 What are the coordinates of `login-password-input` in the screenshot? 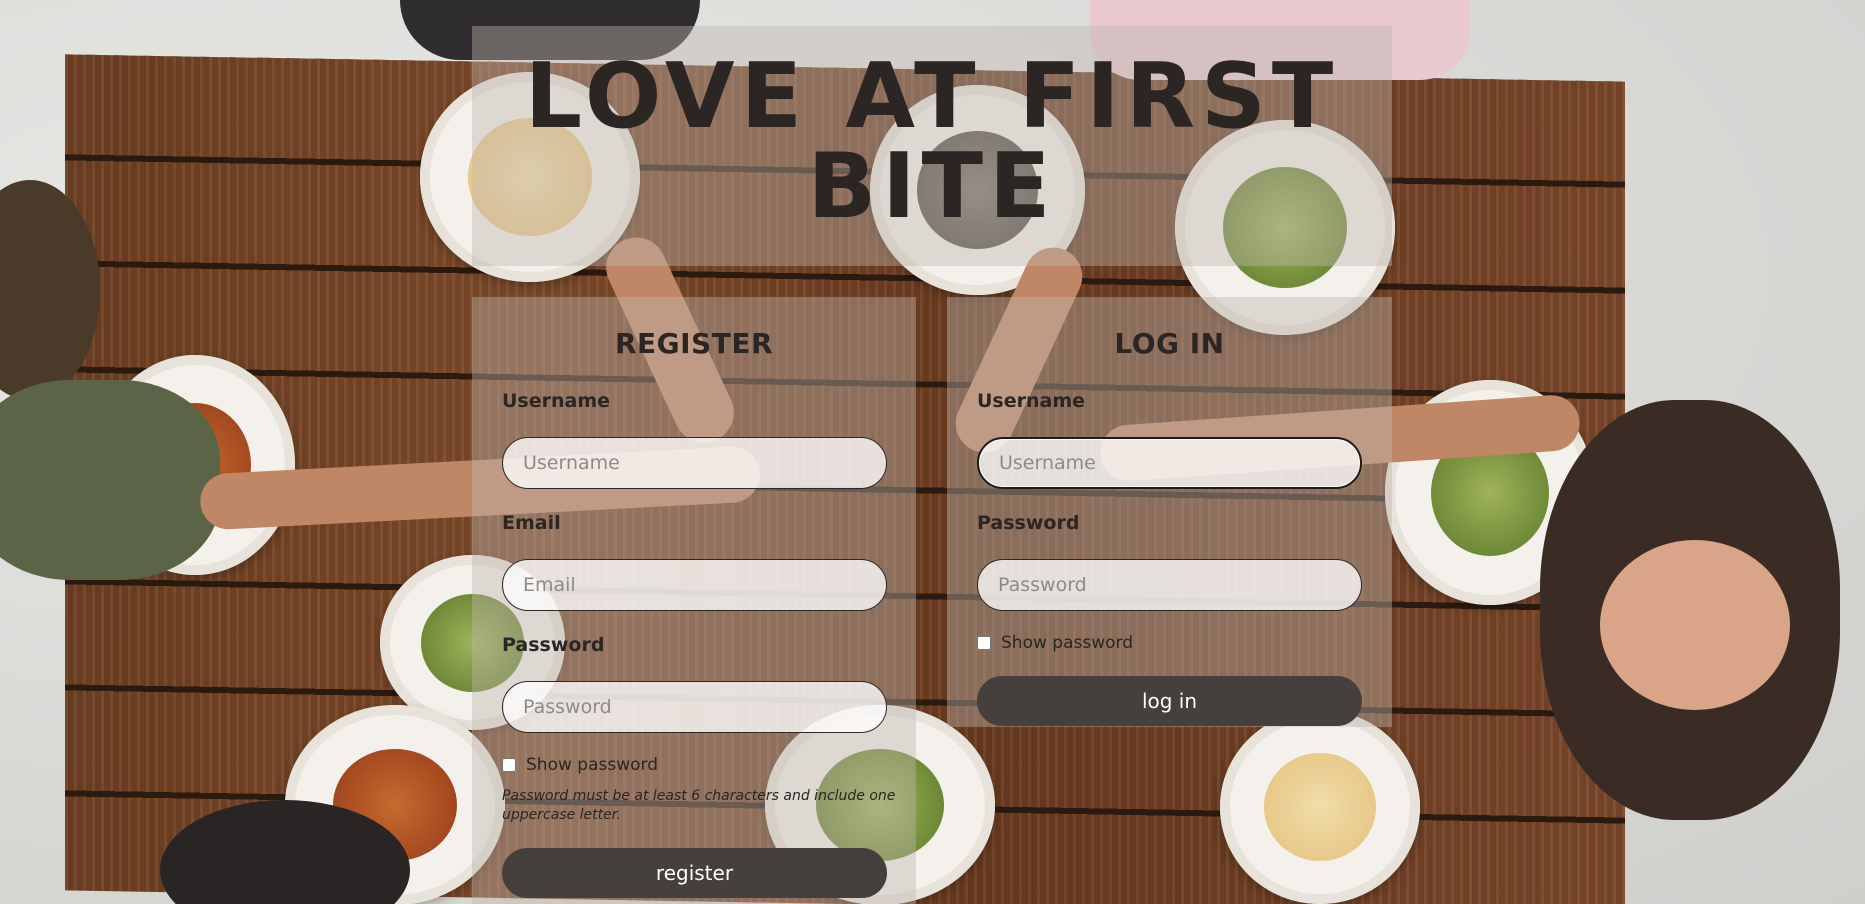 It's located at (1169, 585).